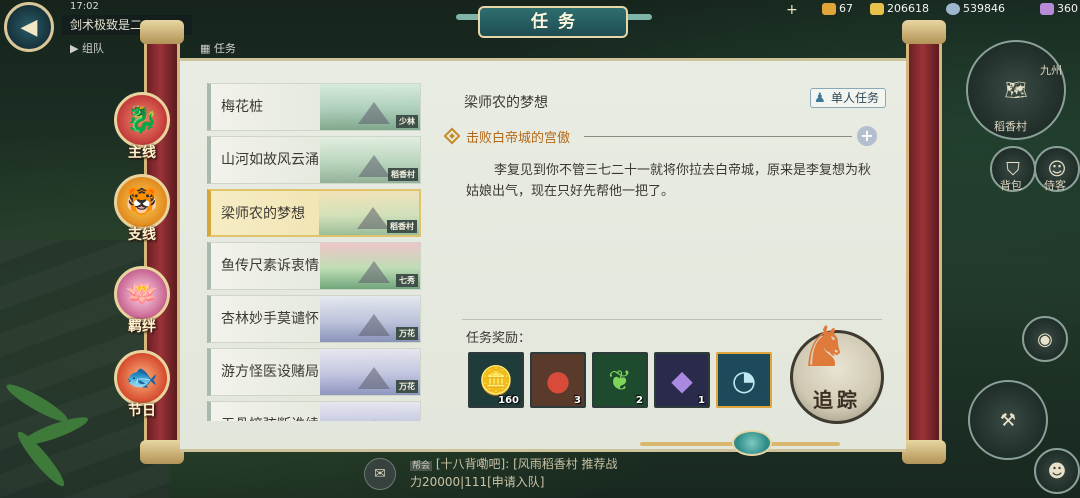 The image size is (1080, 498). What do you see at coordinates (270, 411) in the screenshot?
I see `quest-name: 无骨悴弦断谁续` at bounding box center [270, 411].